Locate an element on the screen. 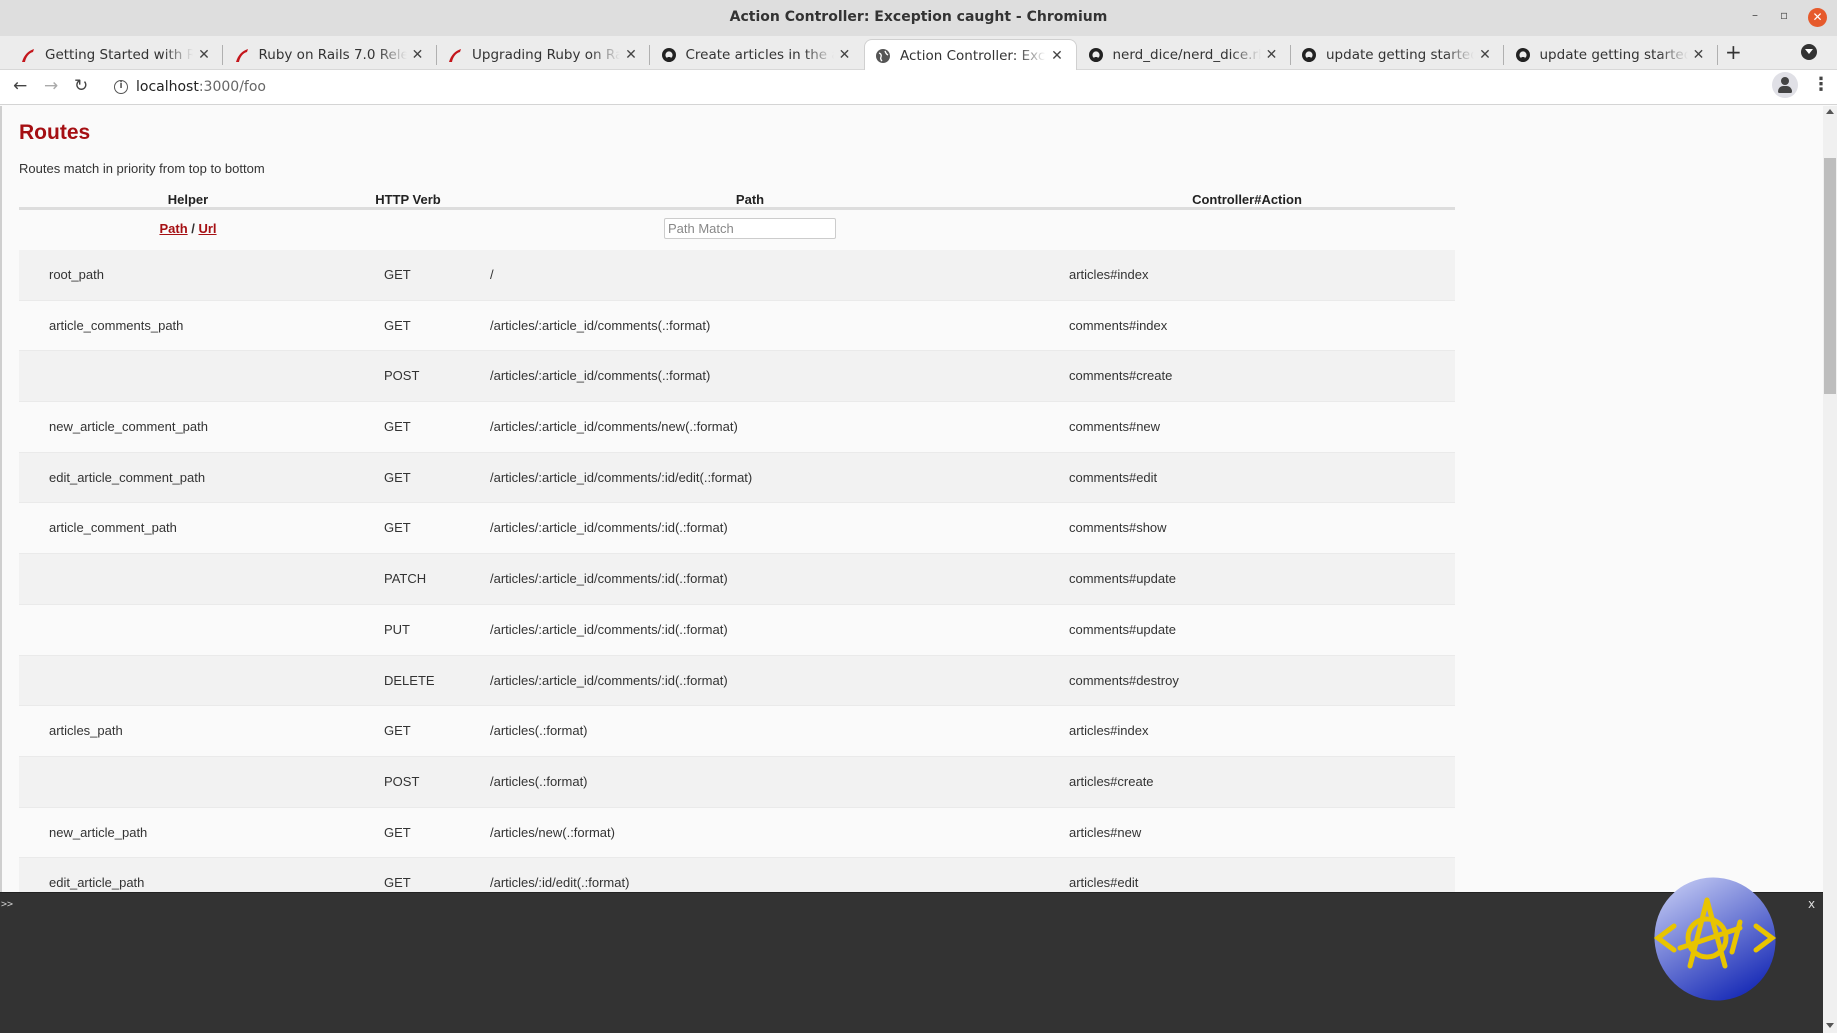 This screenshot has width=1837, height=1033. window-close-button: ✕ is located at coordinates (1817, 17).